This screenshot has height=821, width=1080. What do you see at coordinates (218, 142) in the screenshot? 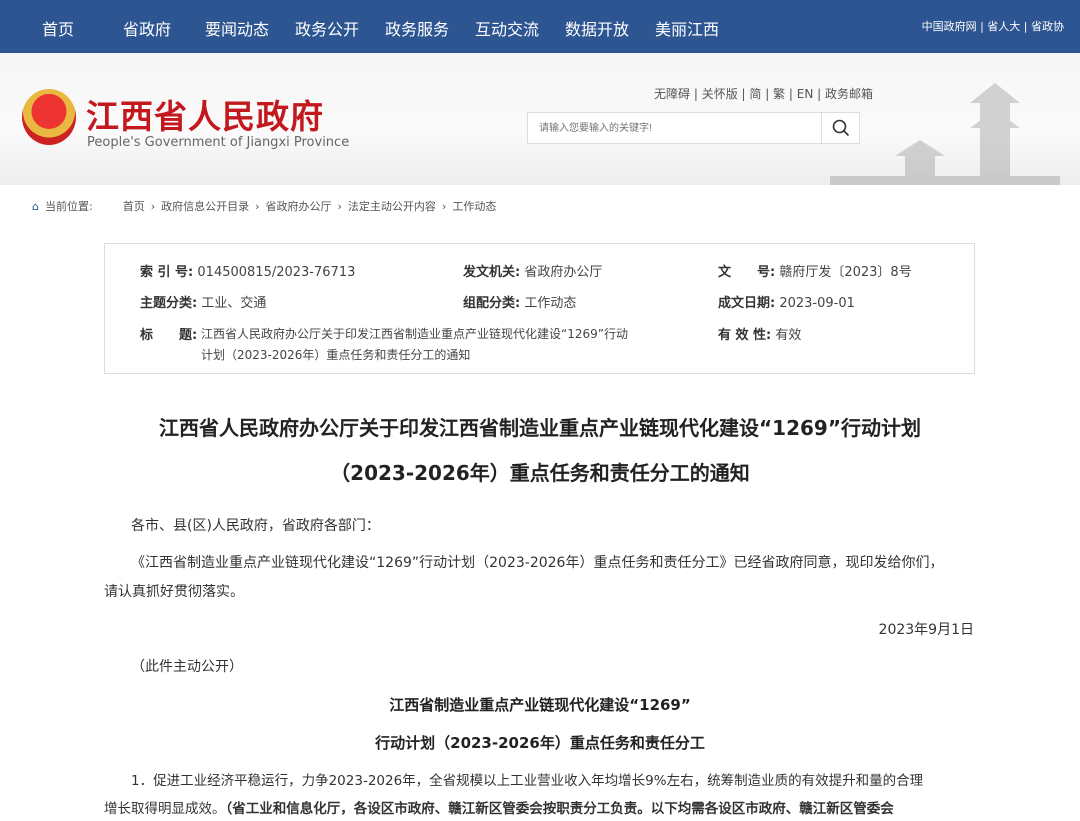
I see `site-subtitle: People's Government of Jiangxi Province` at bounding box center [218, 142].